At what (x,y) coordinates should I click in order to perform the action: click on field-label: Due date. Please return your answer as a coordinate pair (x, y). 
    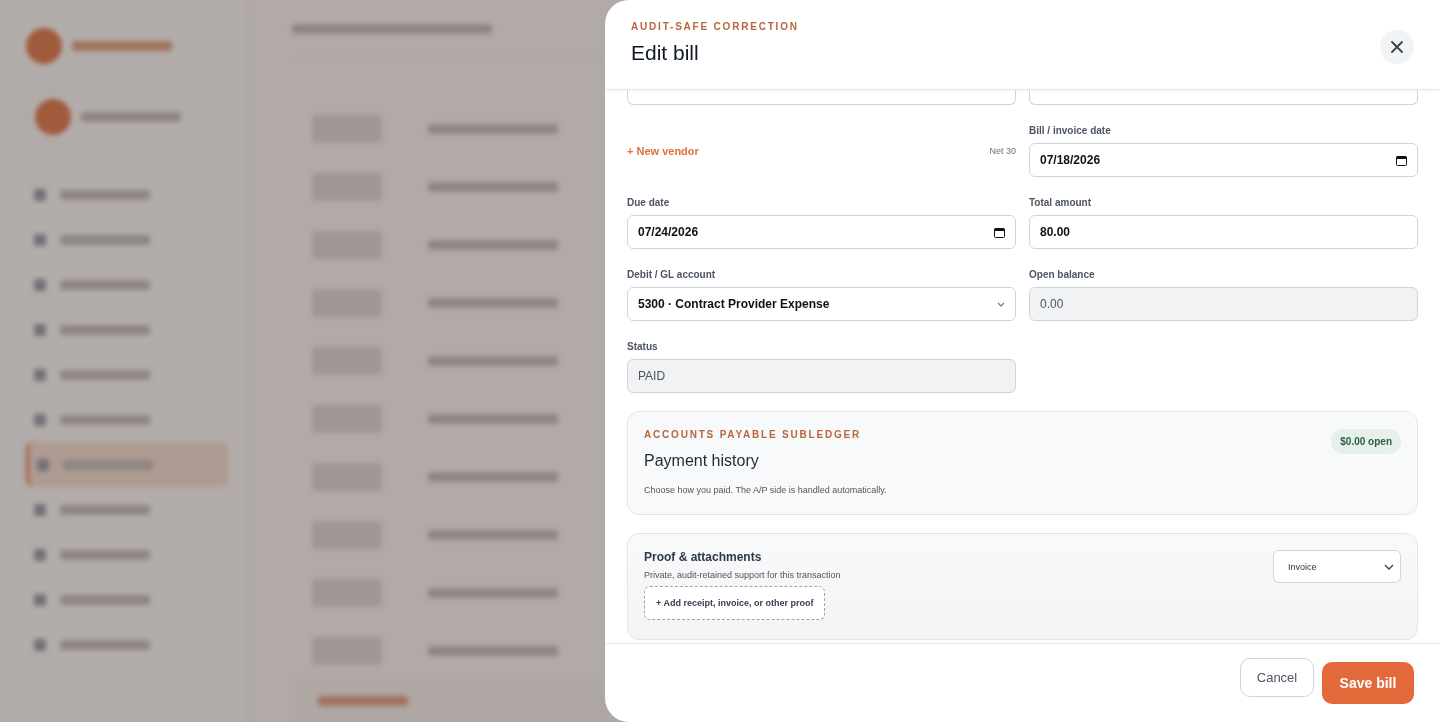
    Looking at the image, I should click on (649, 202).